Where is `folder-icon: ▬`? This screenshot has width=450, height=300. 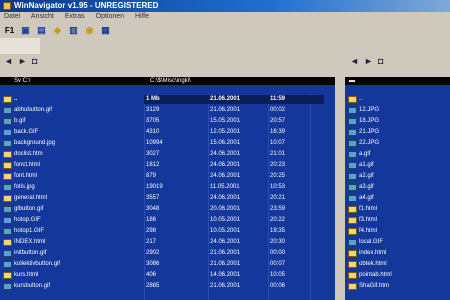 folder-icon: ▬ is located at coordinates (352, 81).